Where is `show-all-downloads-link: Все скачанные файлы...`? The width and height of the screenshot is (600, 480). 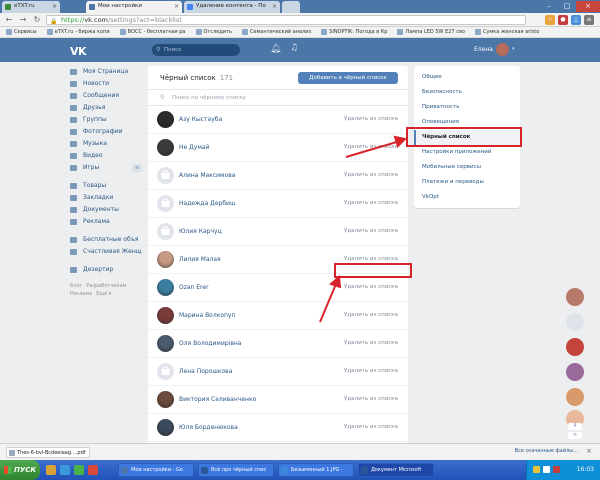 show-all-downloads-link: Все скачанные файлы... is located at coordinates (546, 451).